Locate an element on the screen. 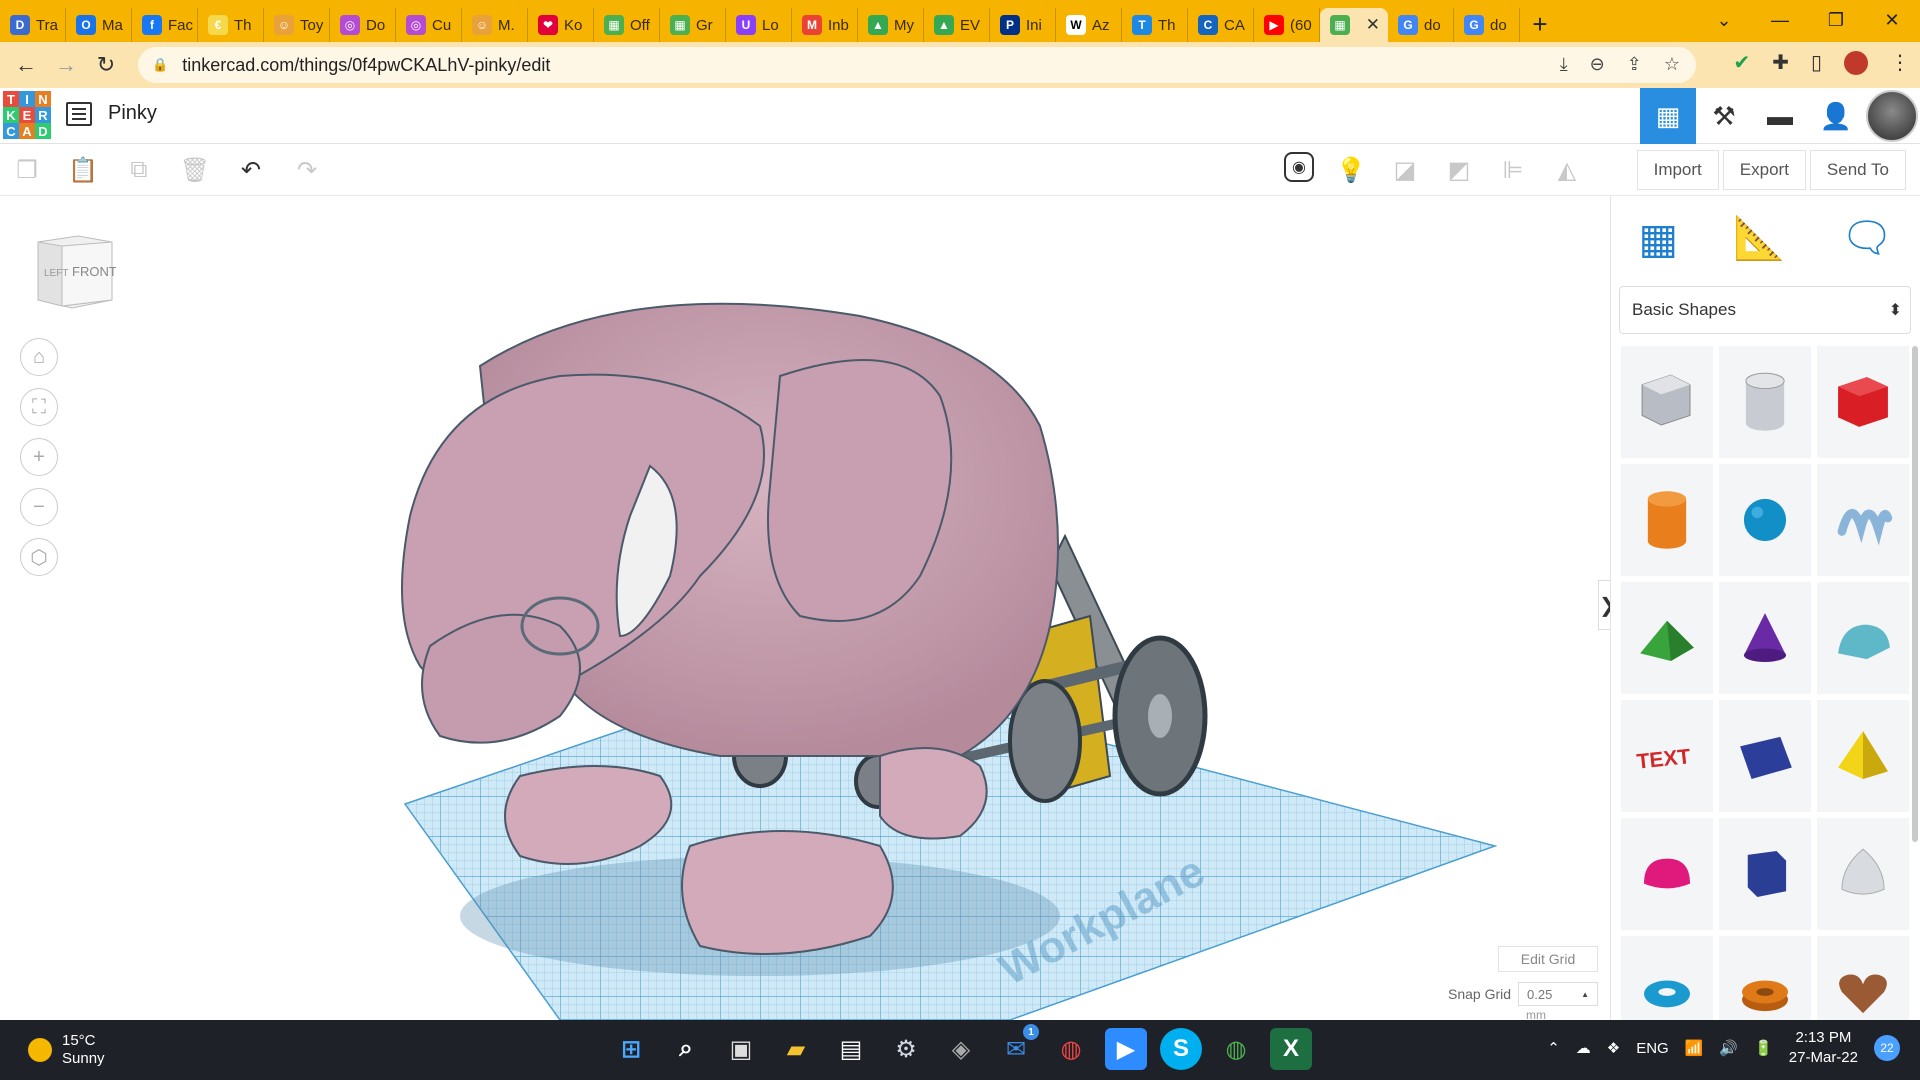 The image size is (1920, 1080). game-icon: ◈ is located at coordinates (961, 1049).